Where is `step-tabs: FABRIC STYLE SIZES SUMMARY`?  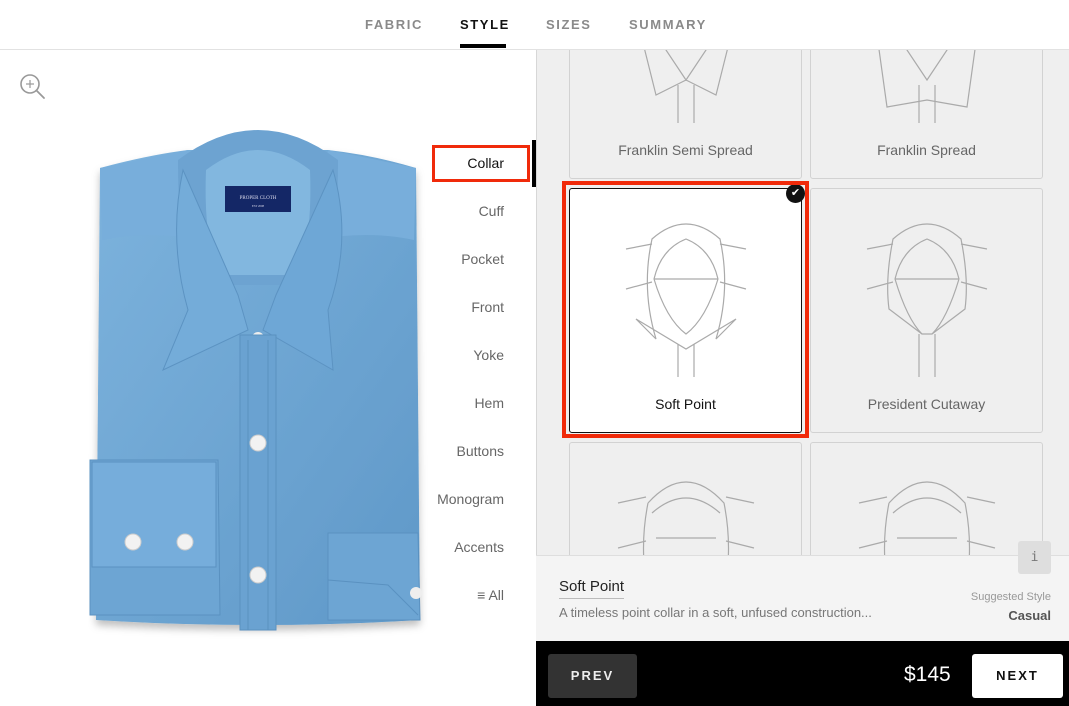
step-tabs: FABRIC STYLE SIZES SUMMARY is located at coordinates (534, 25).